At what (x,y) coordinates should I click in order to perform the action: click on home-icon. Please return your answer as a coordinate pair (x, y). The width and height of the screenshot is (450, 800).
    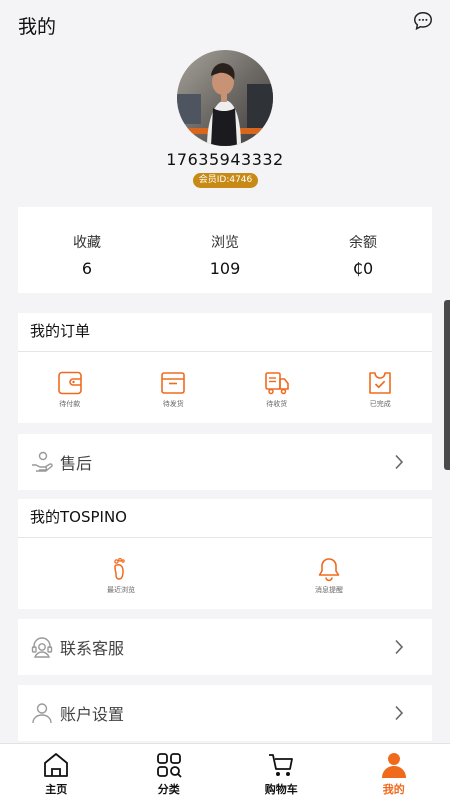
    Looking at the image, I should click on (56, 765).